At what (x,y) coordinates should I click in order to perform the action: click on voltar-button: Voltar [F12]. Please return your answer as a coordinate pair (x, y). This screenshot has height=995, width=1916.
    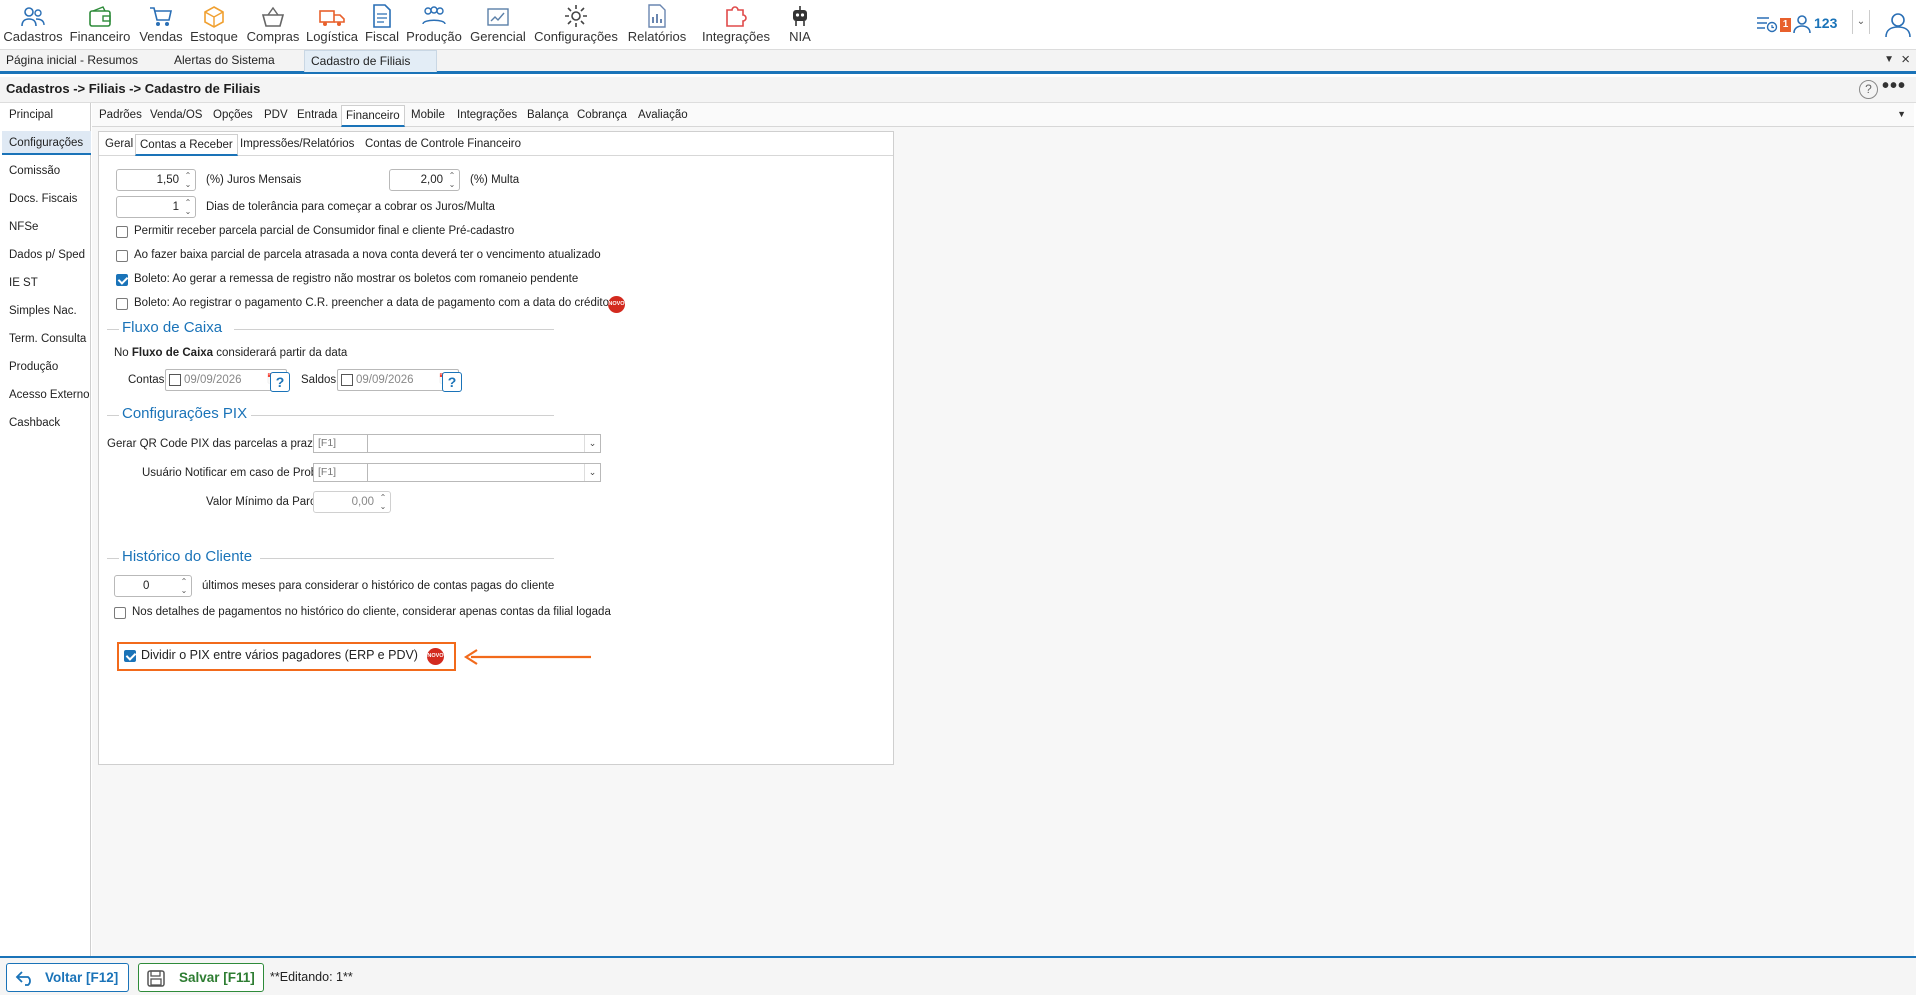
    Looking at the image, I should click on (67, 977).